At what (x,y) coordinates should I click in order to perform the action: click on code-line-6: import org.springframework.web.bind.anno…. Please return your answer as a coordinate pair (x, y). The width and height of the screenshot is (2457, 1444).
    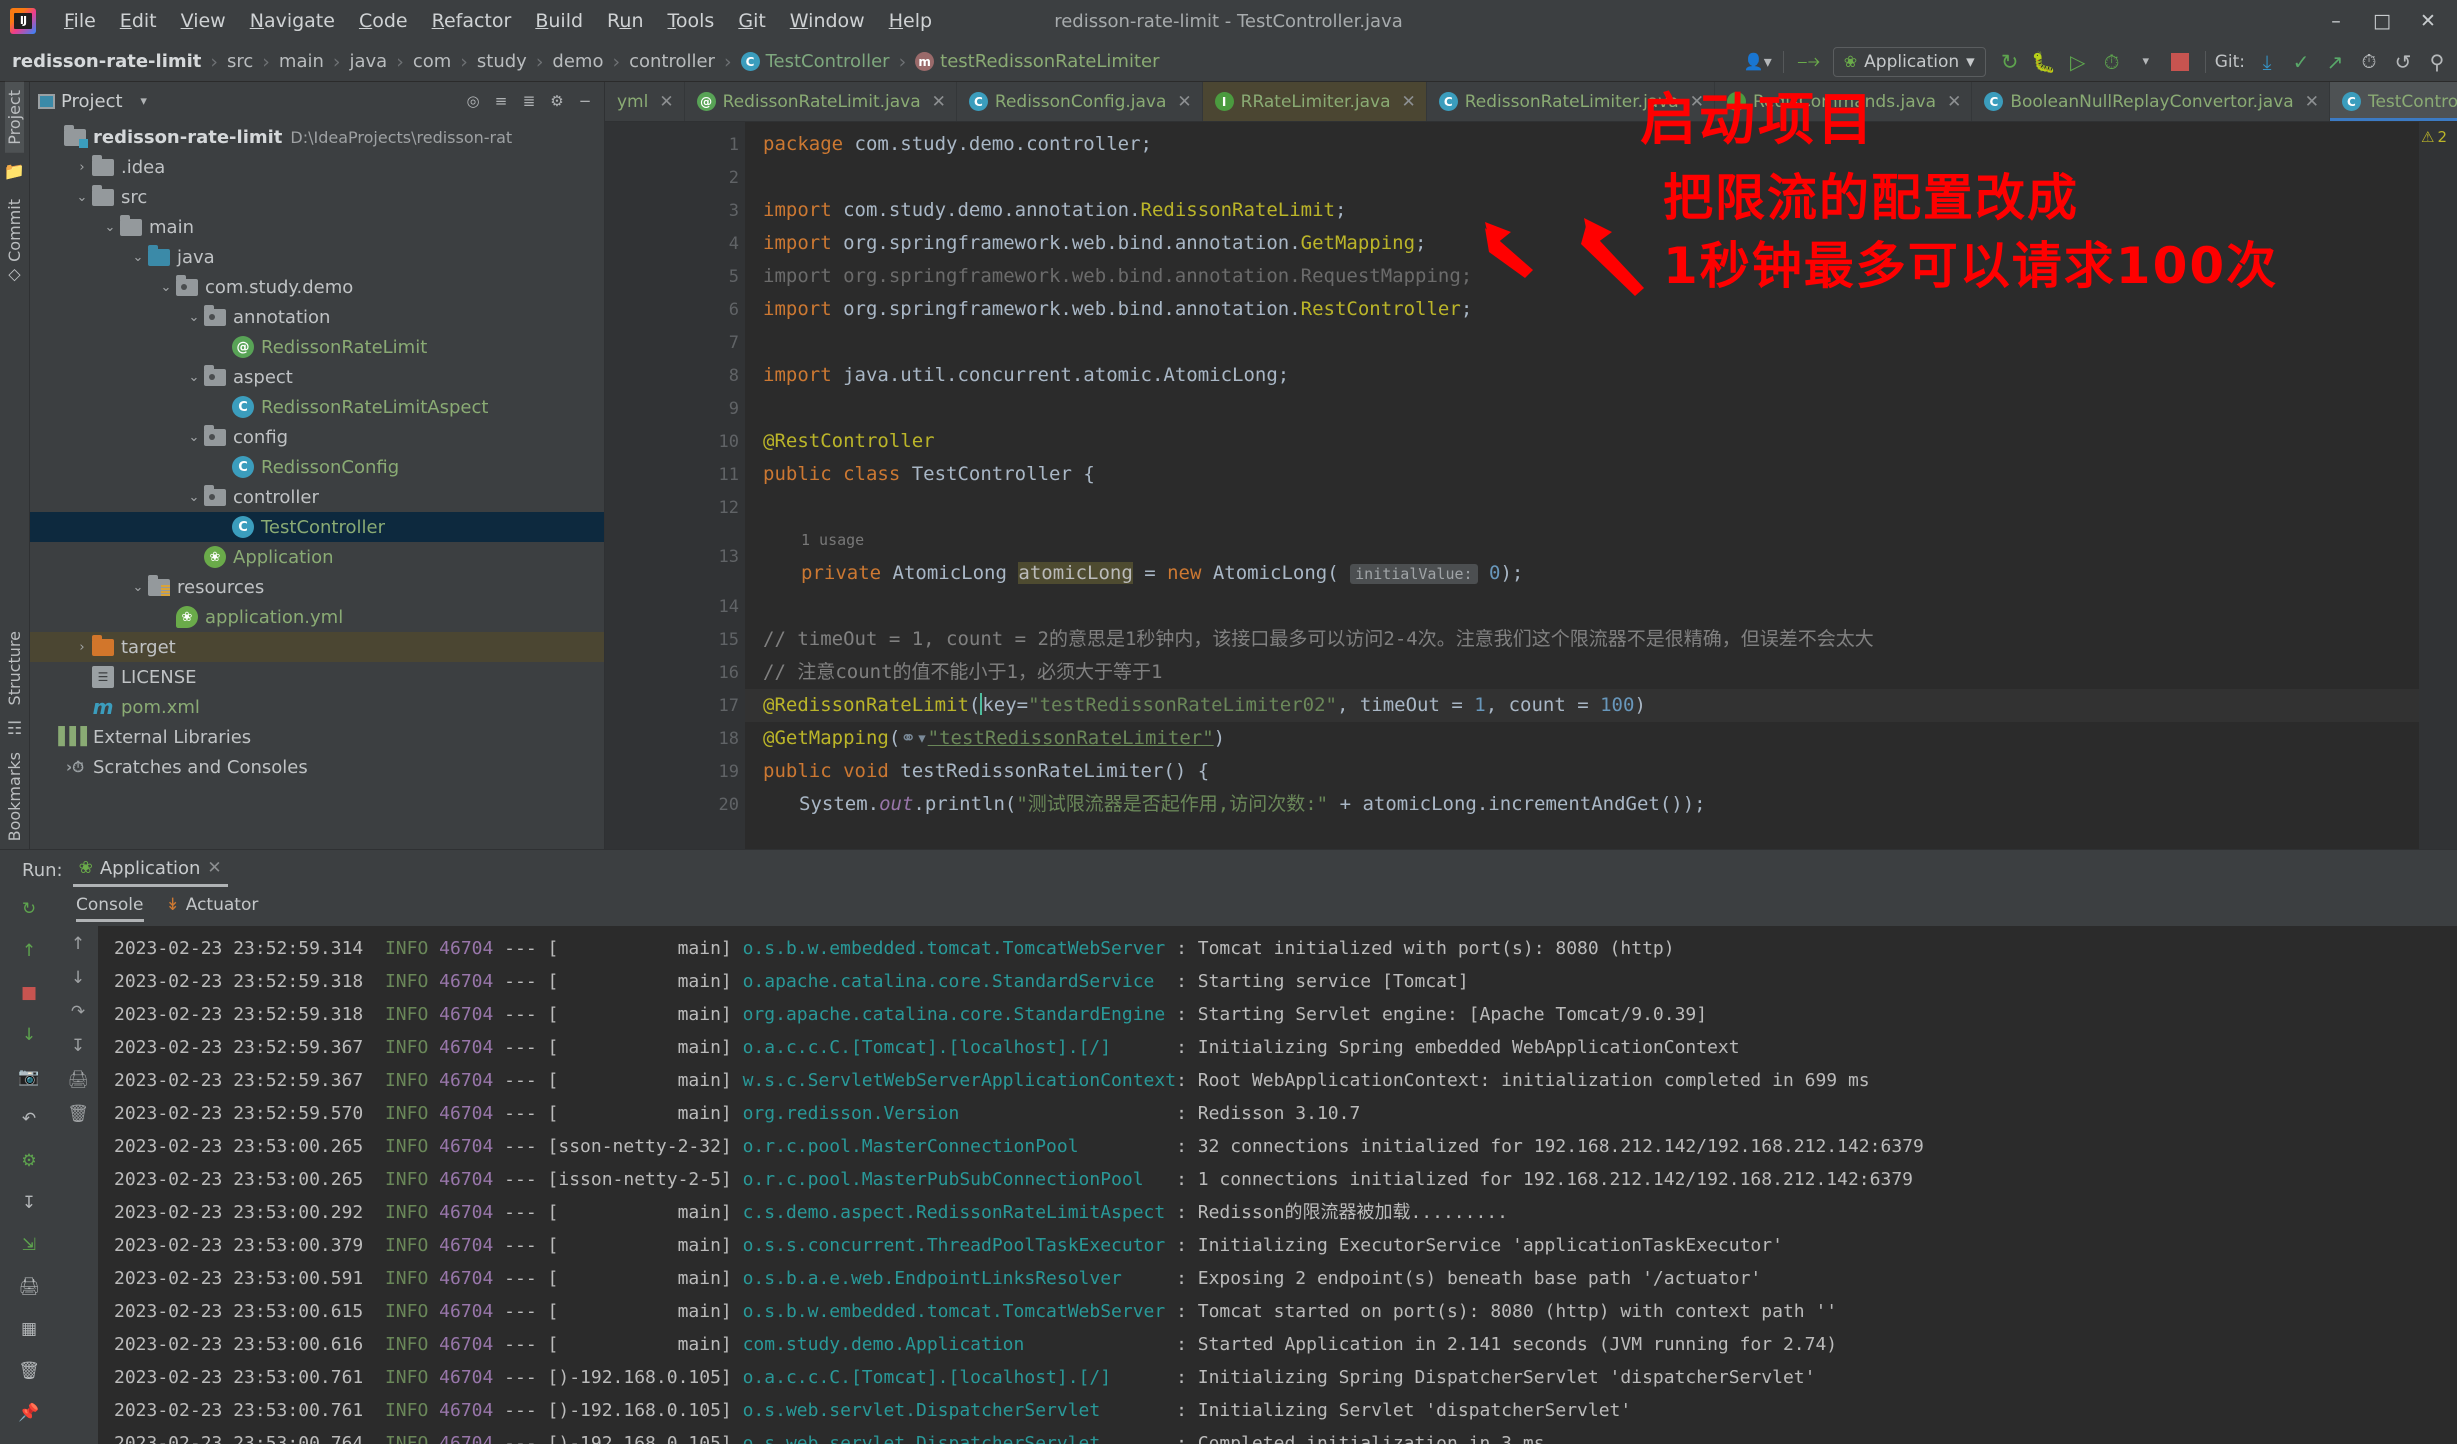
    Looking at the image, I should click on (1582, 309).